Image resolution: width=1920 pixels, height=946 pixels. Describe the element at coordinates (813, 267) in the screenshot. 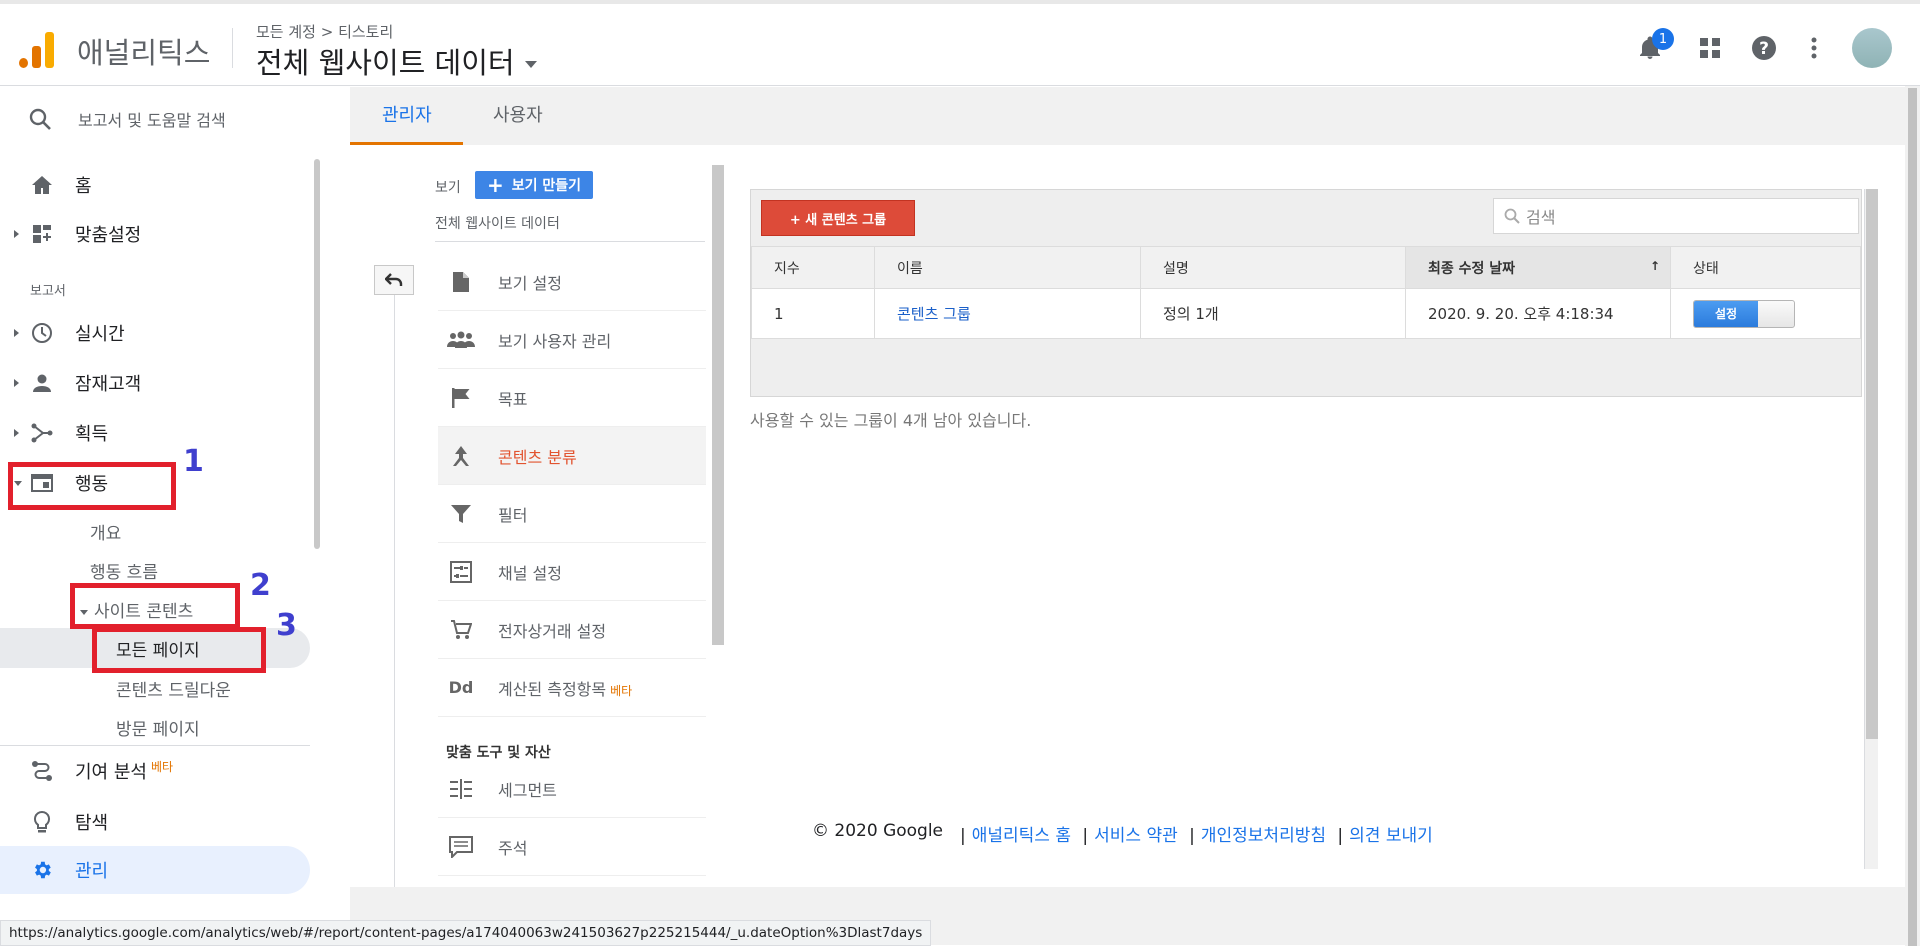

I see `column-header-index: 지수` at that location.